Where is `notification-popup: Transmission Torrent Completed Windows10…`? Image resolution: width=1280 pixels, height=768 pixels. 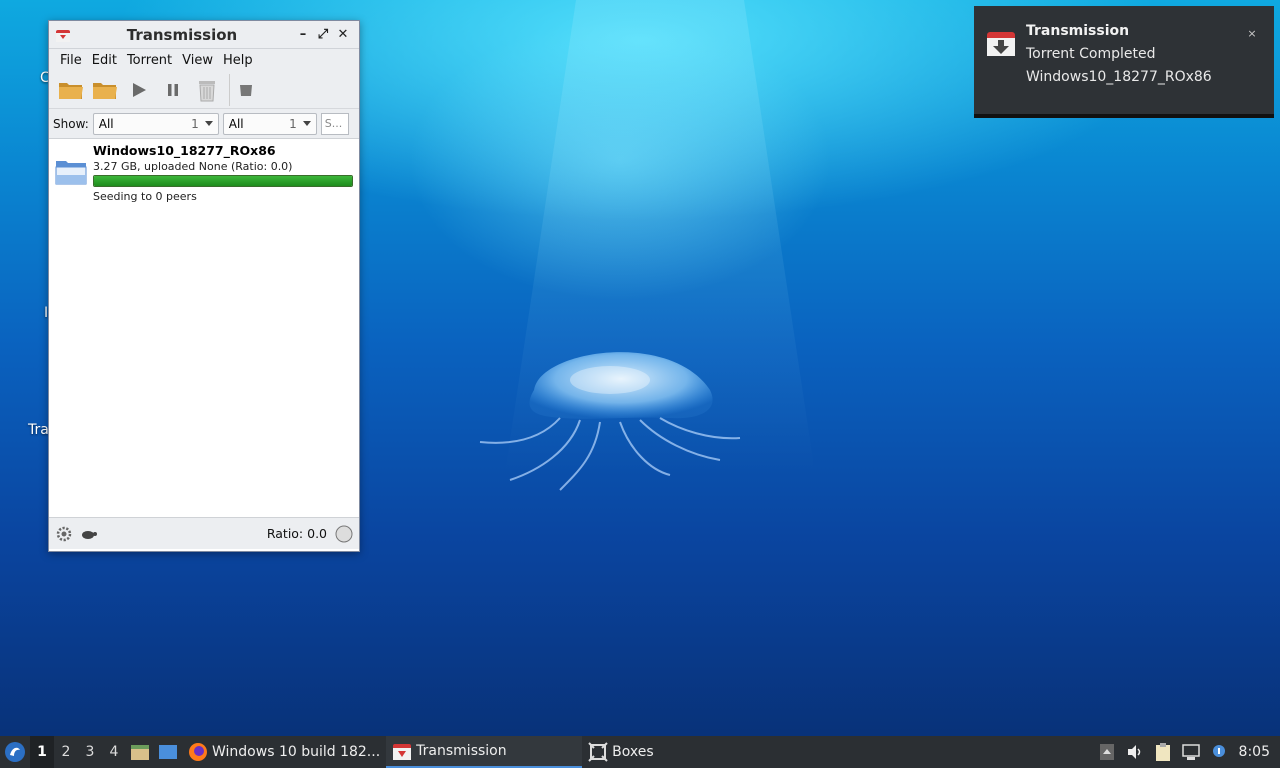
notification-popup: Transmission Torrent Completed Windows10… is located at coordinates (1124, 62).